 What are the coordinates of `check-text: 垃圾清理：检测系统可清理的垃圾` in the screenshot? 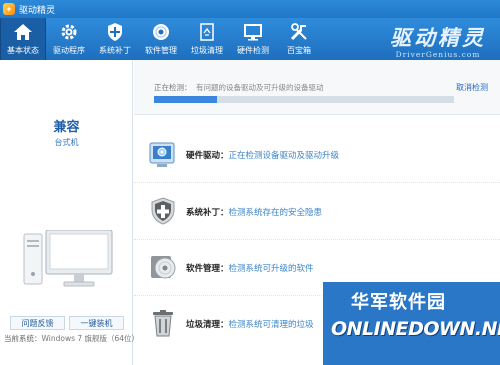 It's located at (250, 324).